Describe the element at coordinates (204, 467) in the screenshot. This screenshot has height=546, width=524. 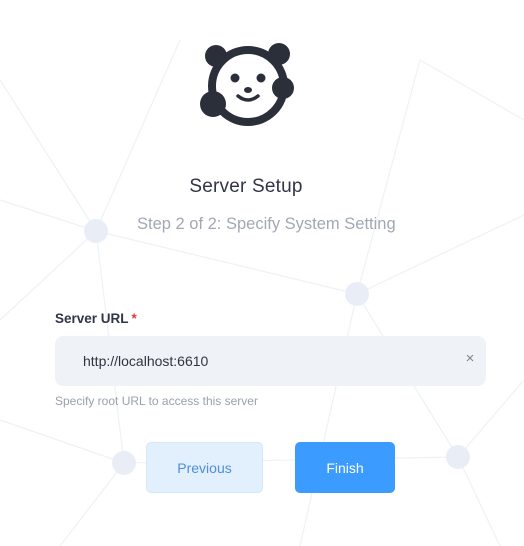
I see `previous-button: Previous` at that location.